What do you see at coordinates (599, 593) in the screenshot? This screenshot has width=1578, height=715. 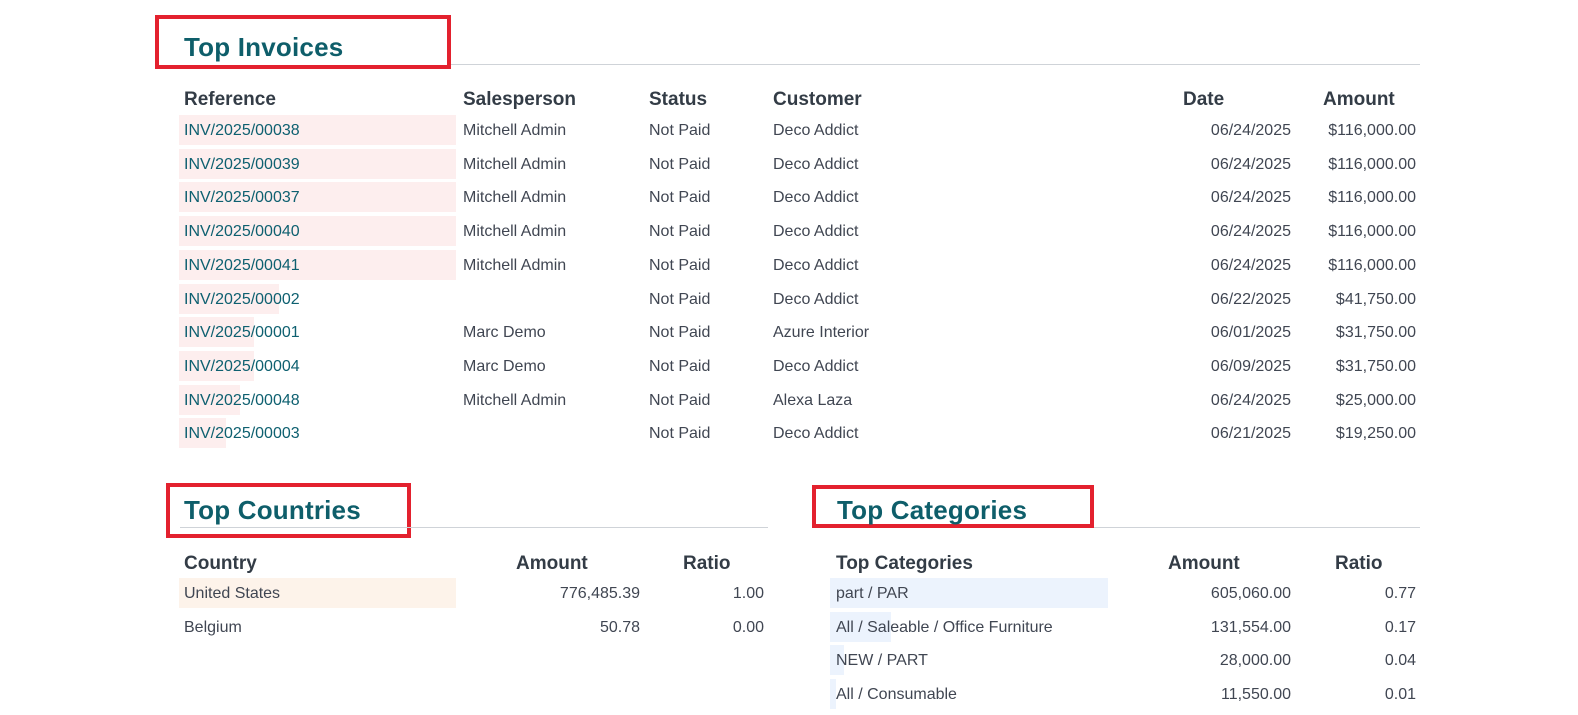 I see `country-amount: 776,485.39` at bounding box center [599, 593].